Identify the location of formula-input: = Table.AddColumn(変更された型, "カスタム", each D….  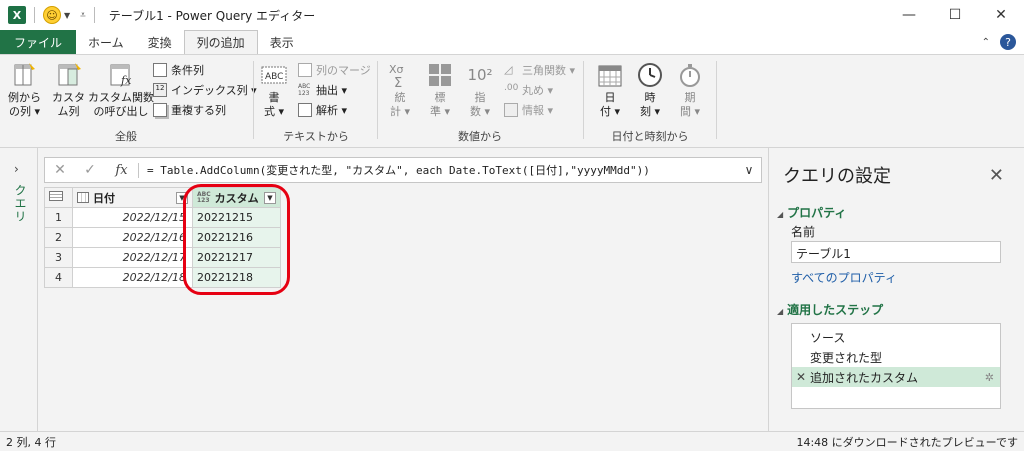
(438, 170).